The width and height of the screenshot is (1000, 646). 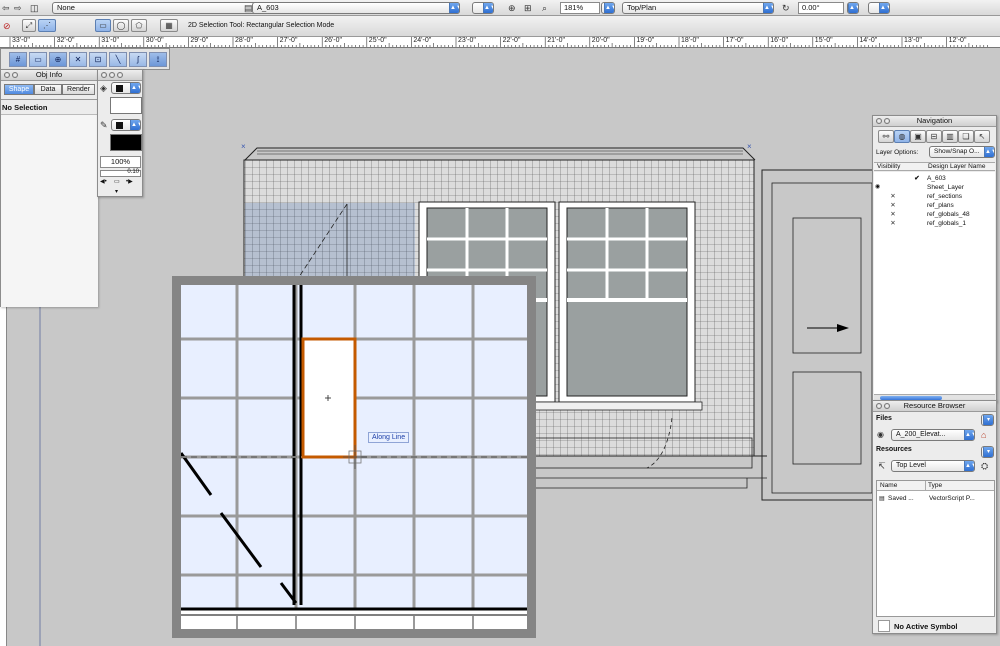 What do you see at coordinates (333, 40) in the screenshot?
I see `ruler-label: 26'-0"` at bounding box center [333, 40].